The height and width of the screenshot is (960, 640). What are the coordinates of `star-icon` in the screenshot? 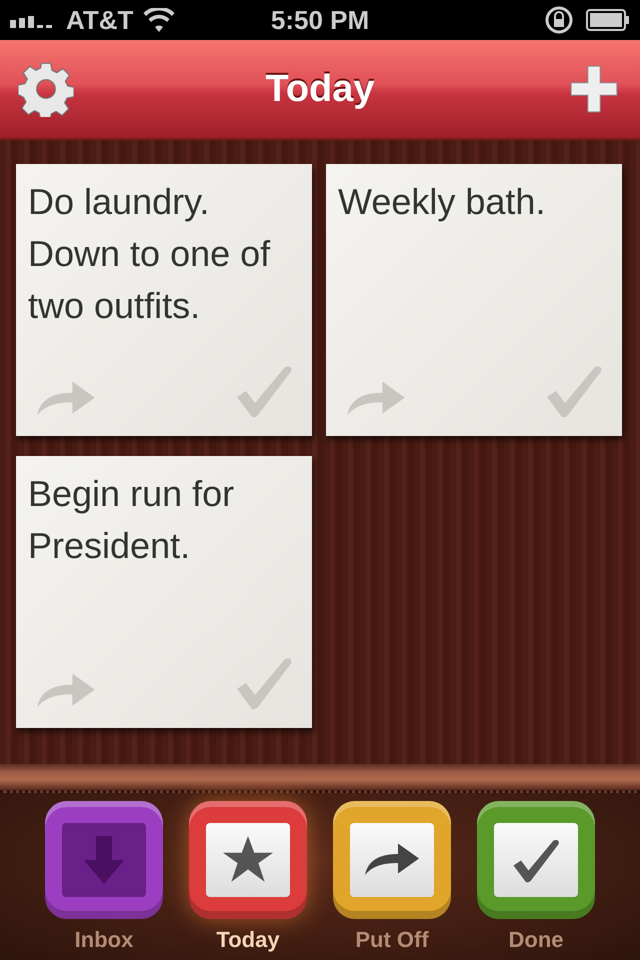 It's located at (248, 860).